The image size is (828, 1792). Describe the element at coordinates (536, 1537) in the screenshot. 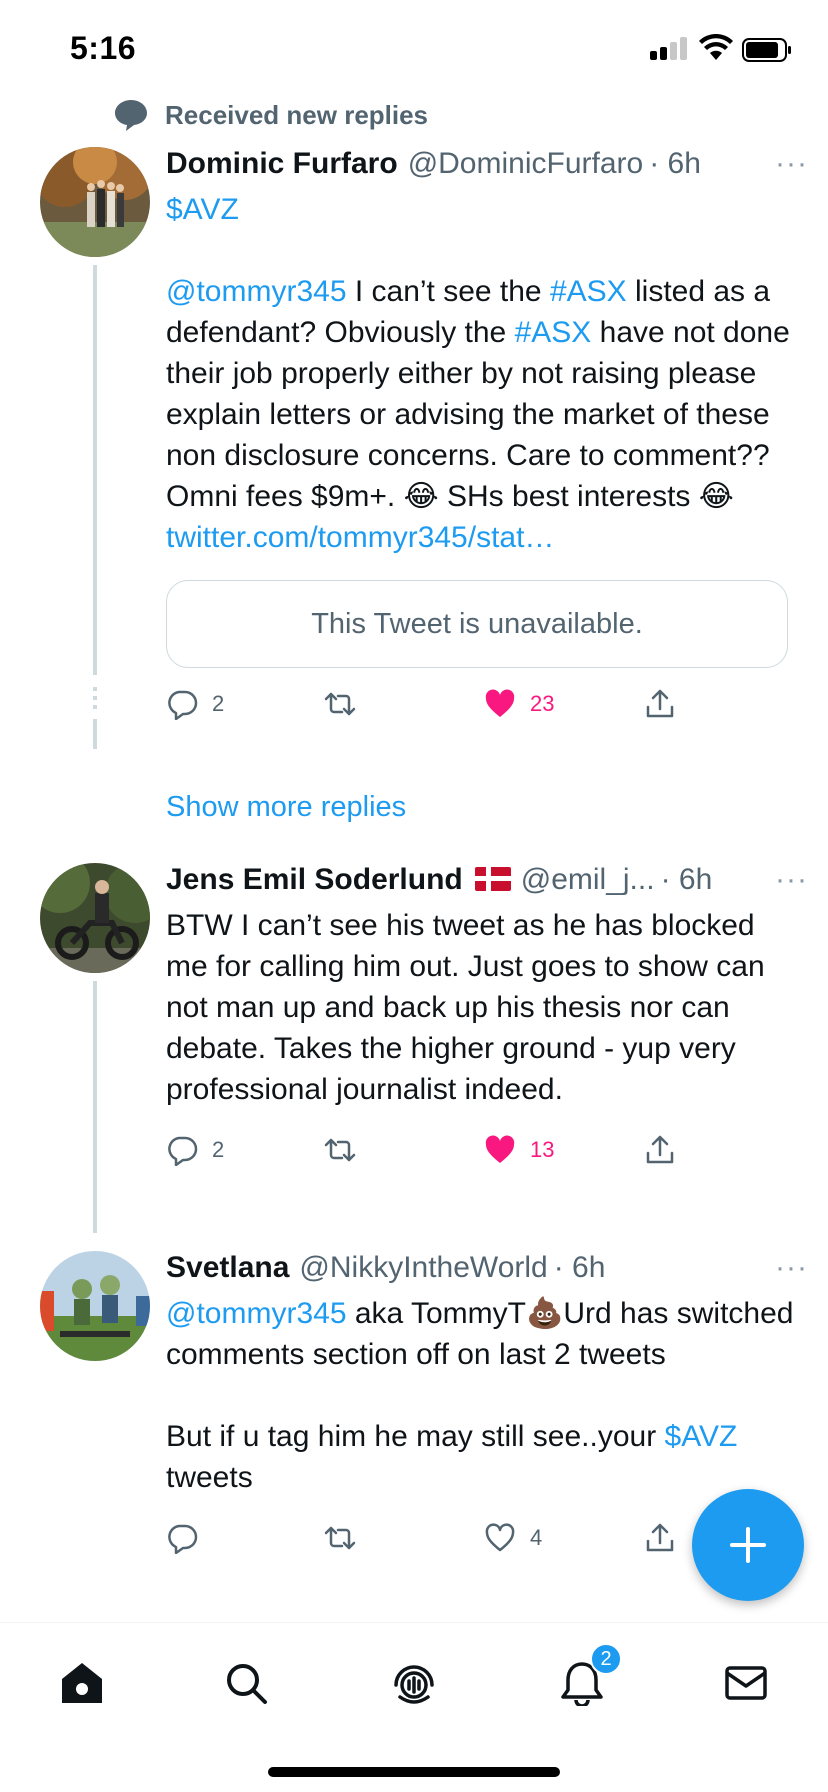

I see `like-count: 4` at that location.